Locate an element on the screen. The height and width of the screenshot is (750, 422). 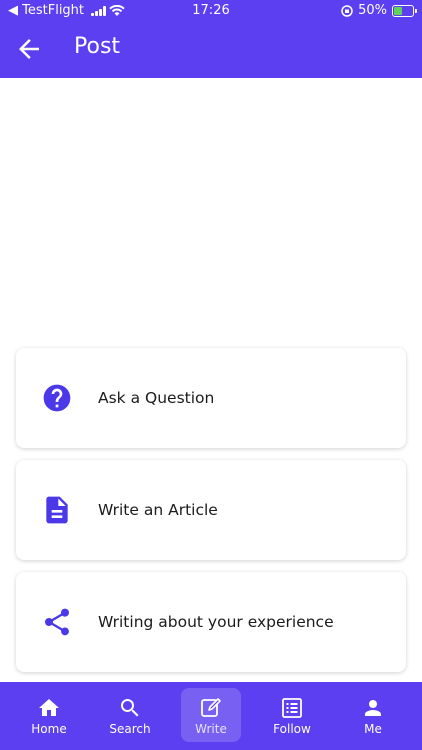
nav-search-label: Search is located at coordinates (130, 729).